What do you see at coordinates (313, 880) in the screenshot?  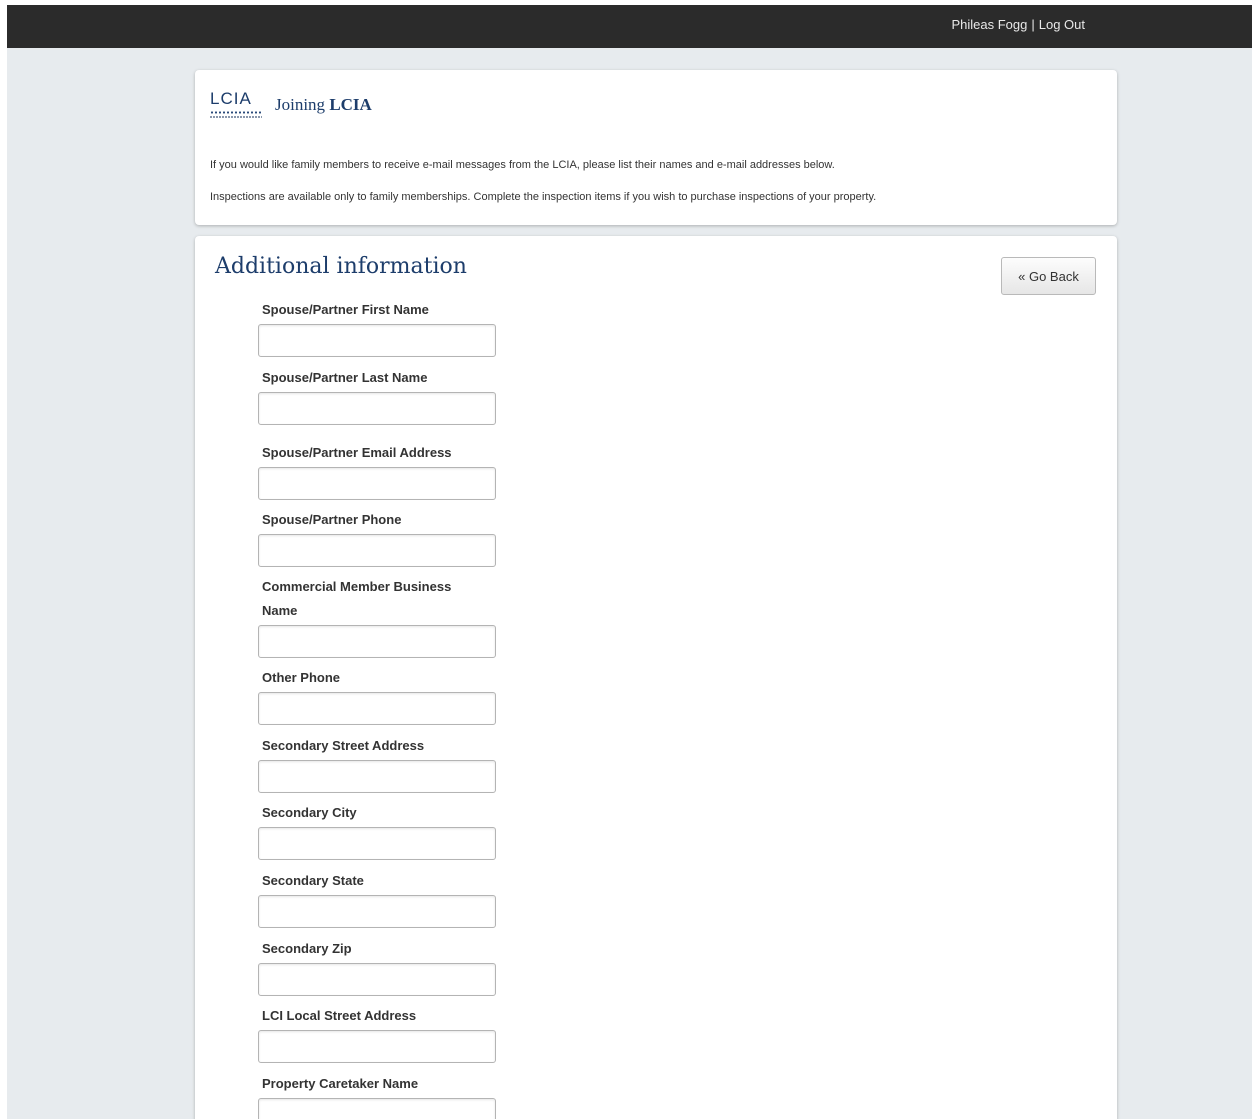 I see `field-label: Secondary State` at bounding box center [313, 880].